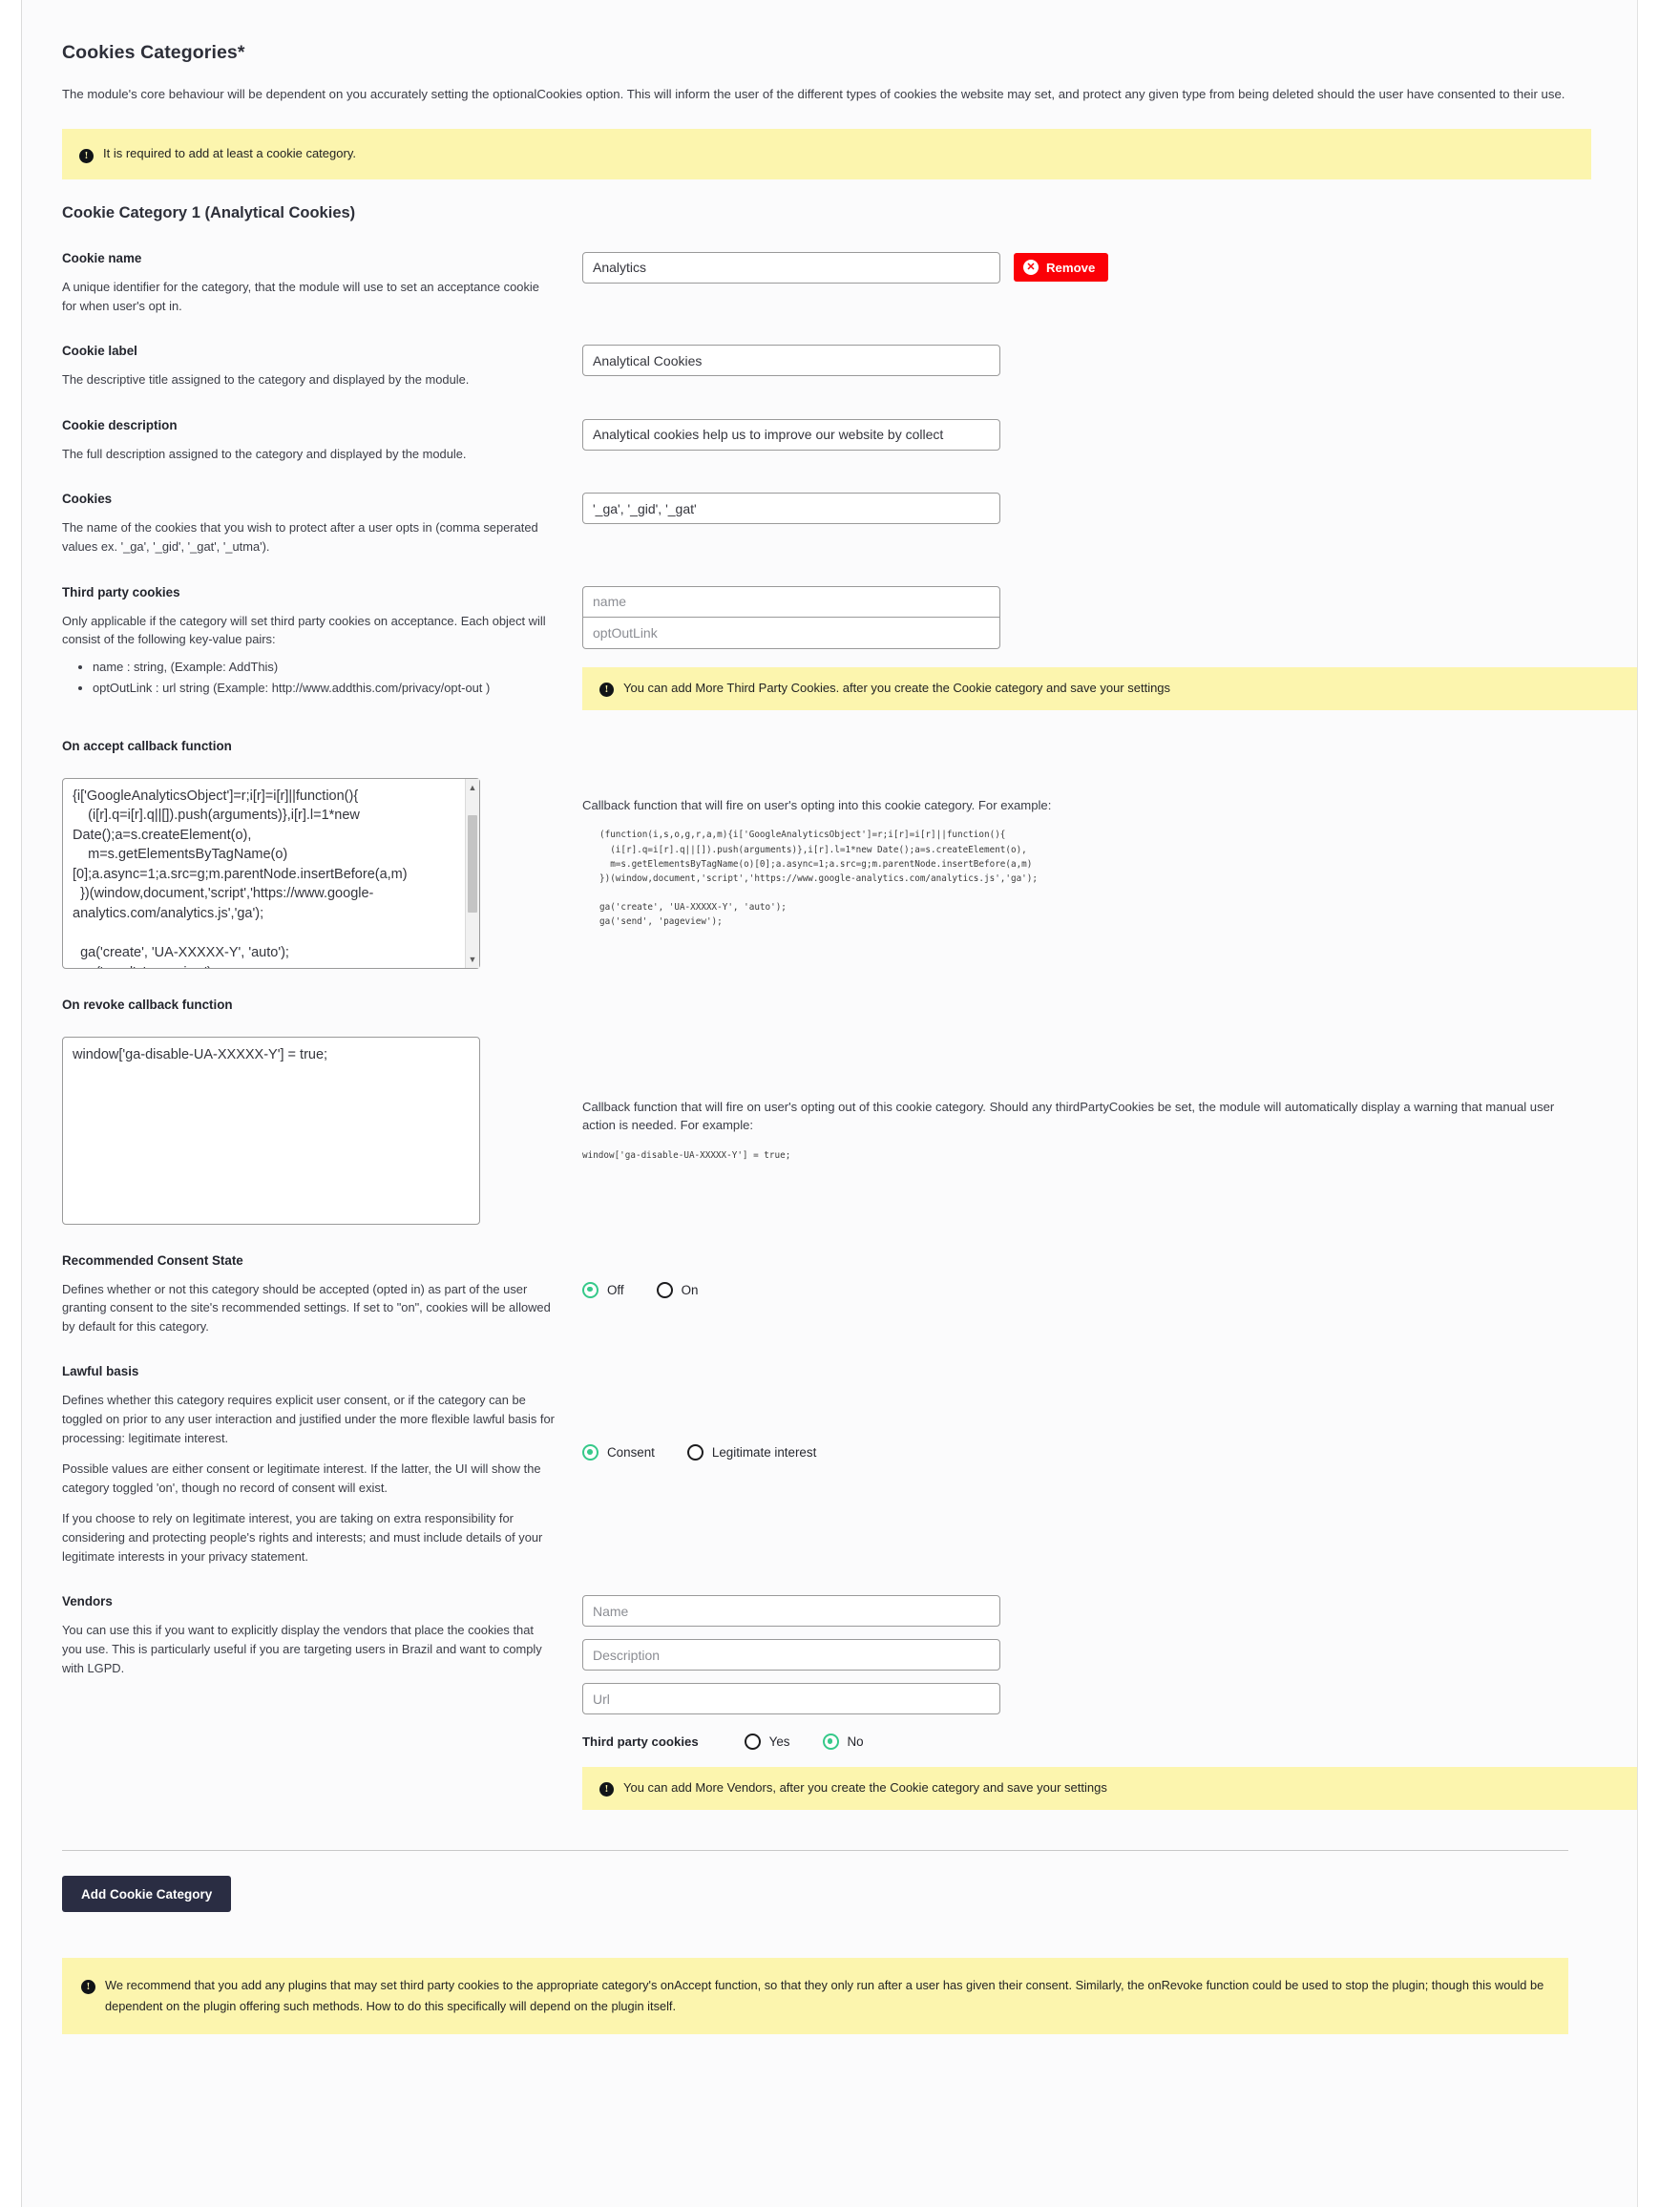 Image resolution: width=1680 pixels, height=2207 pixels. What do you see at coordinates (856, 1742) in the screenshot?
I see `radio-label-no: No` at bounding box center [856, 1742].